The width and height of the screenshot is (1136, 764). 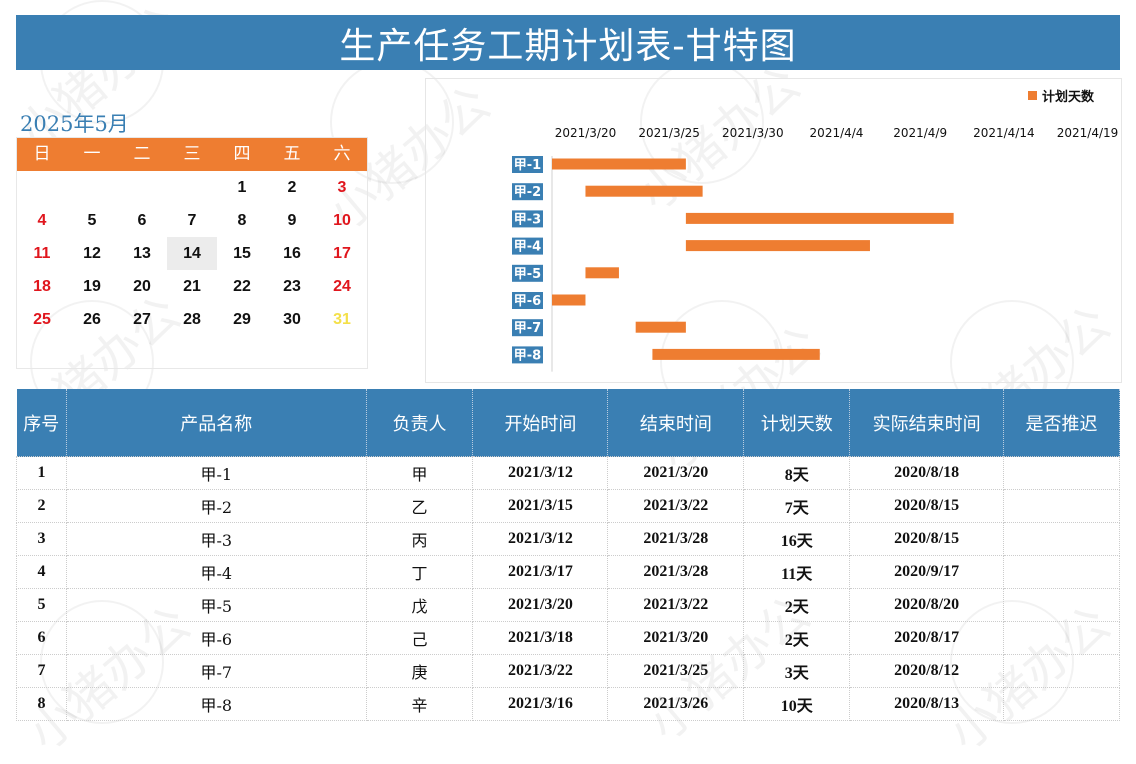 I want to click on cell-index: 6, so click(x=41, y=638).